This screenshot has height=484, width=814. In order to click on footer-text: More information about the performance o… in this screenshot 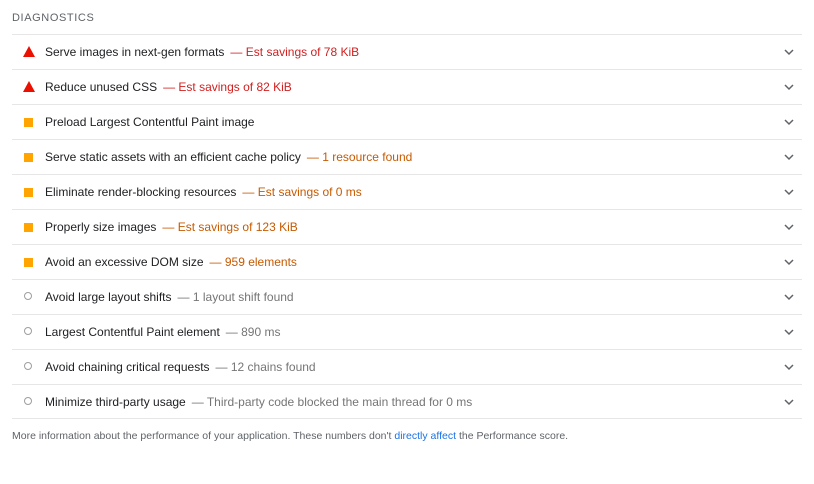, I will do `click(203, 436)`.